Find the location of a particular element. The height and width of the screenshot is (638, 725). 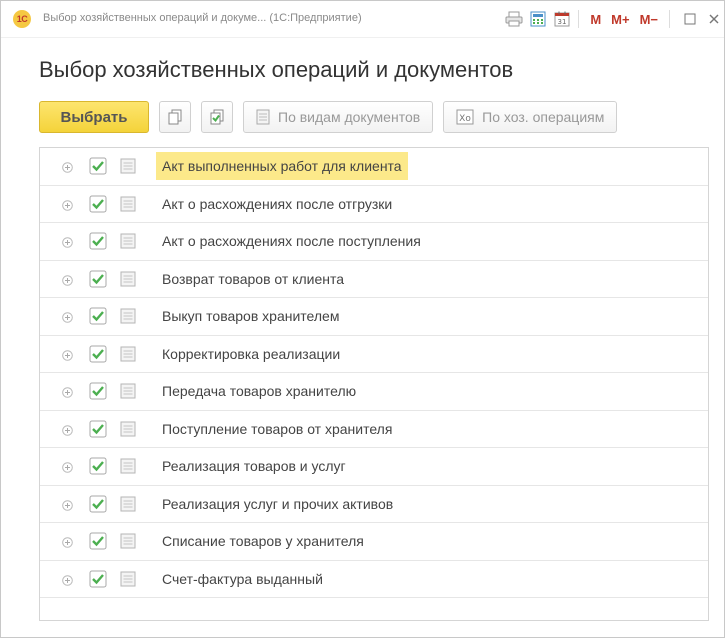

copy-checked-button is located at coordinates (217, 117).